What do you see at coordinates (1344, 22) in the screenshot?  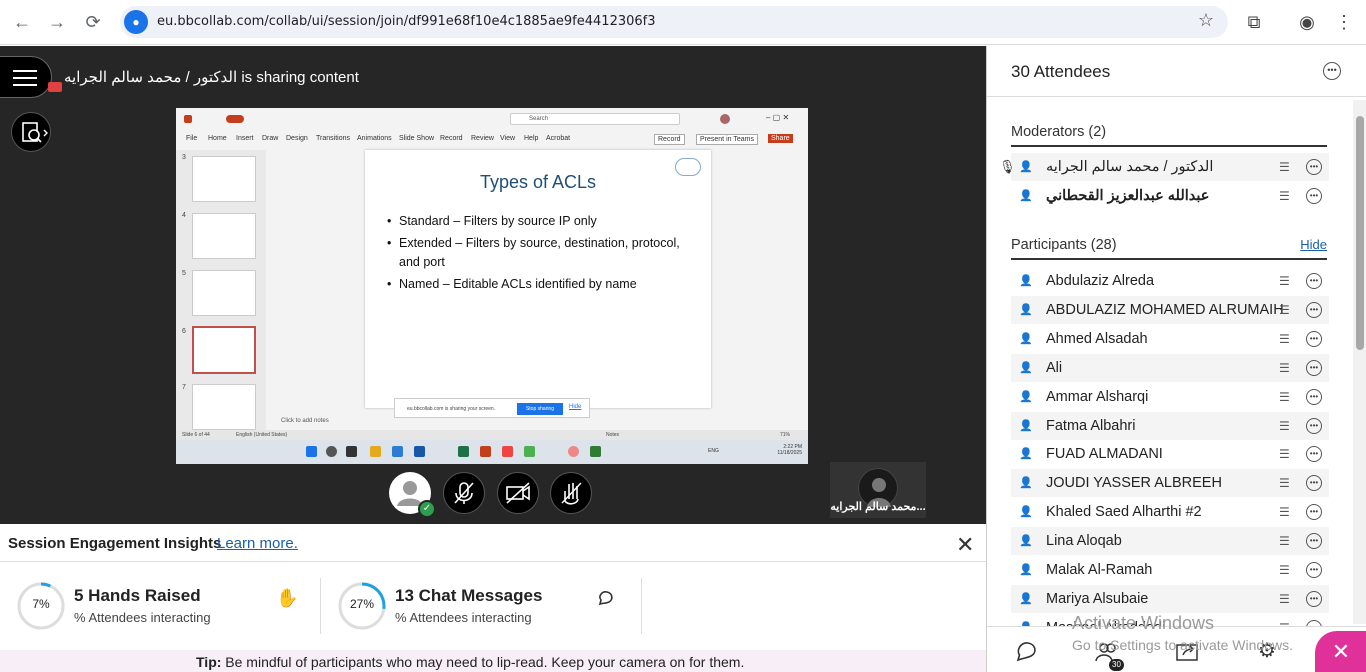 I see `browser-menu-icon: ⋮` at bounding box center [1344, 22].